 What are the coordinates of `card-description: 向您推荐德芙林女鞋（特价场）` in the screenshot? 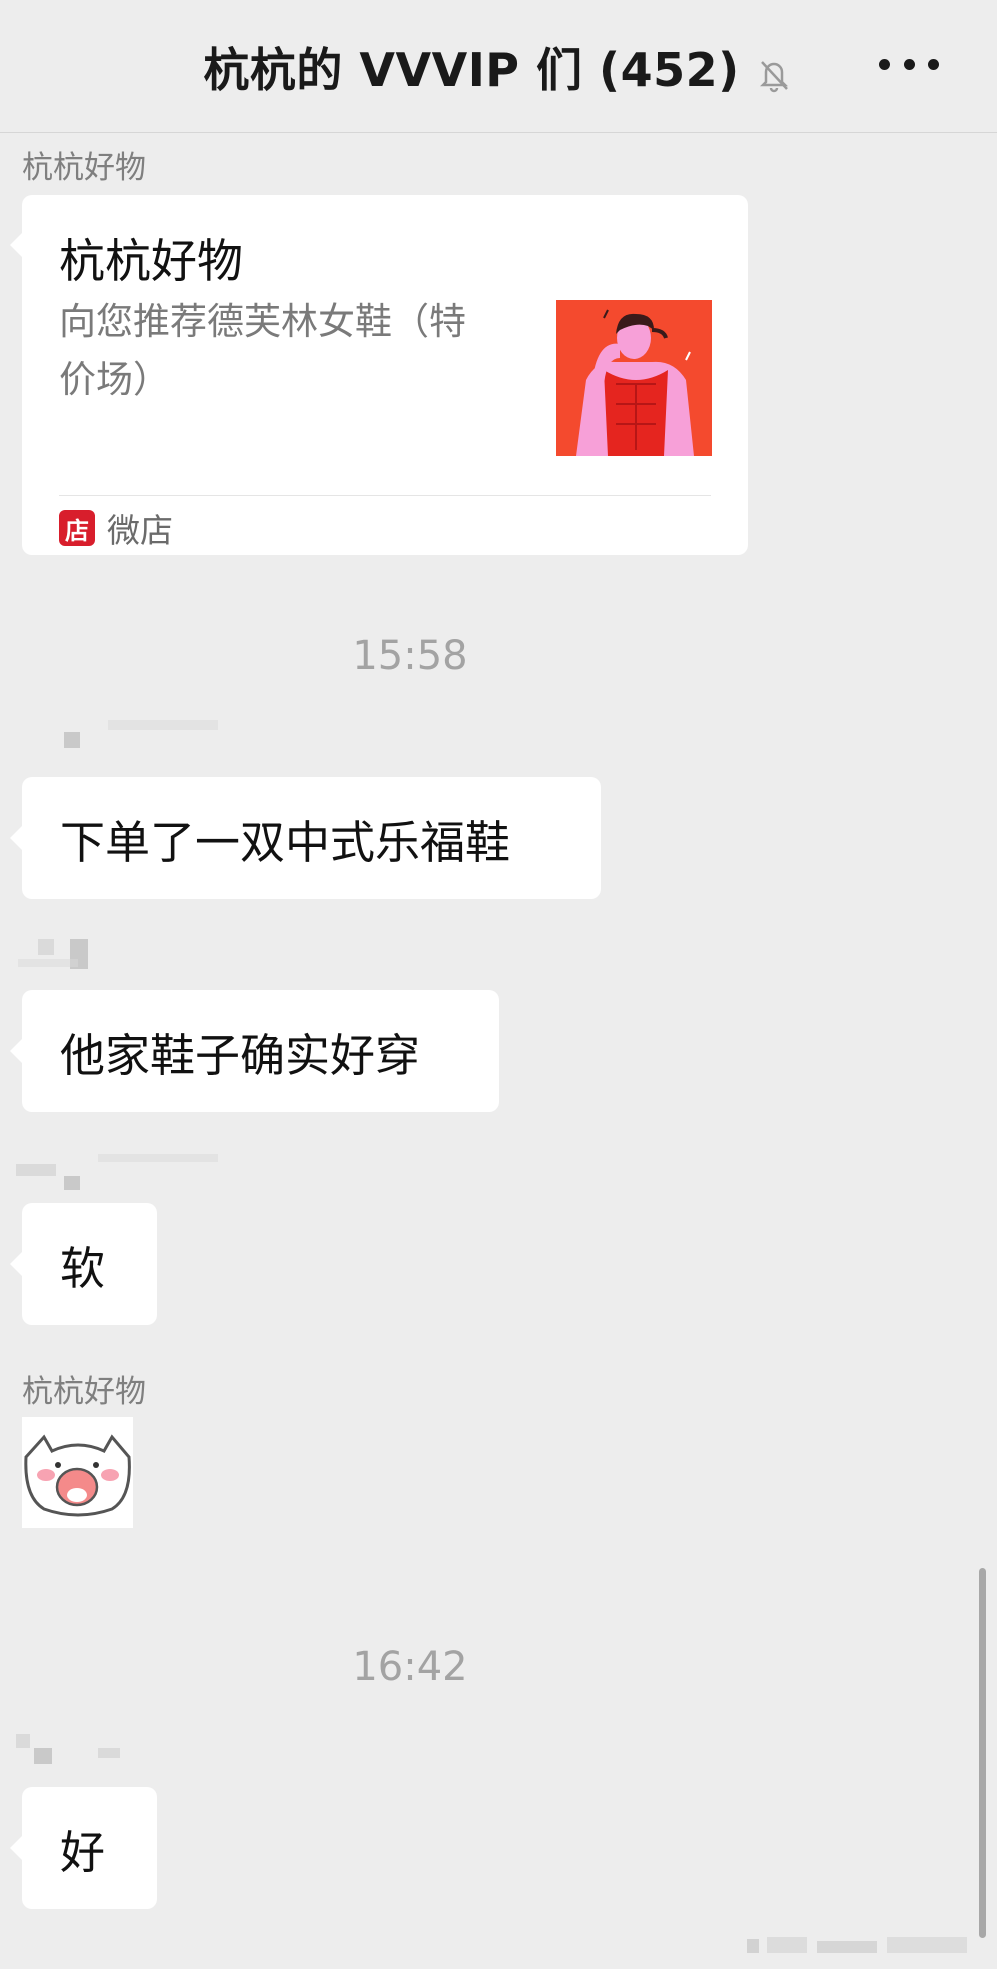 It's located at (262, 350).